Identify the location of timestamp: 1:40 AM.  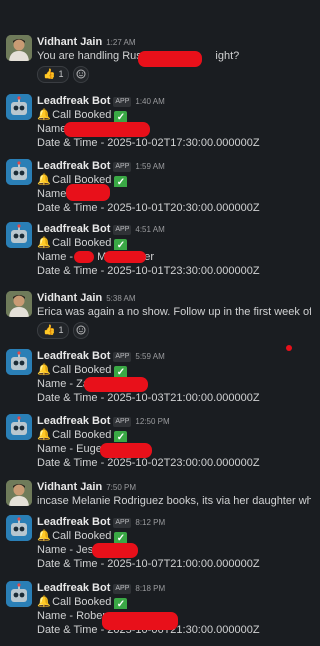
(149, 101).